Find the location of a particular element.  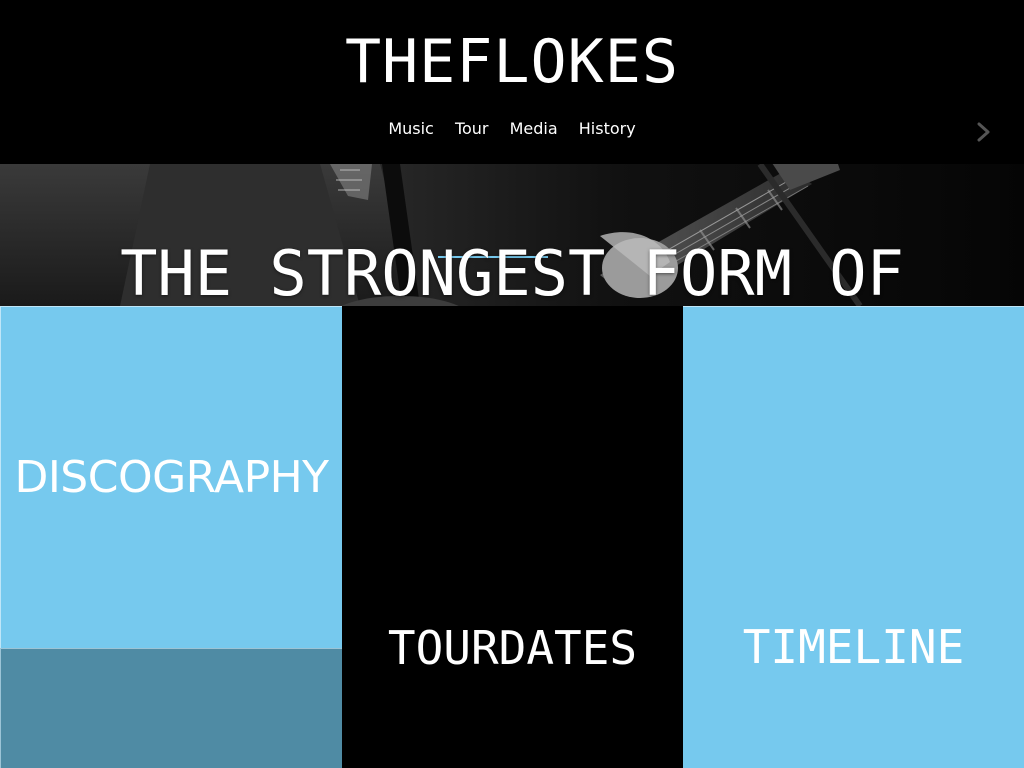

nav-item-history: History is located at coordinates (607, 128).